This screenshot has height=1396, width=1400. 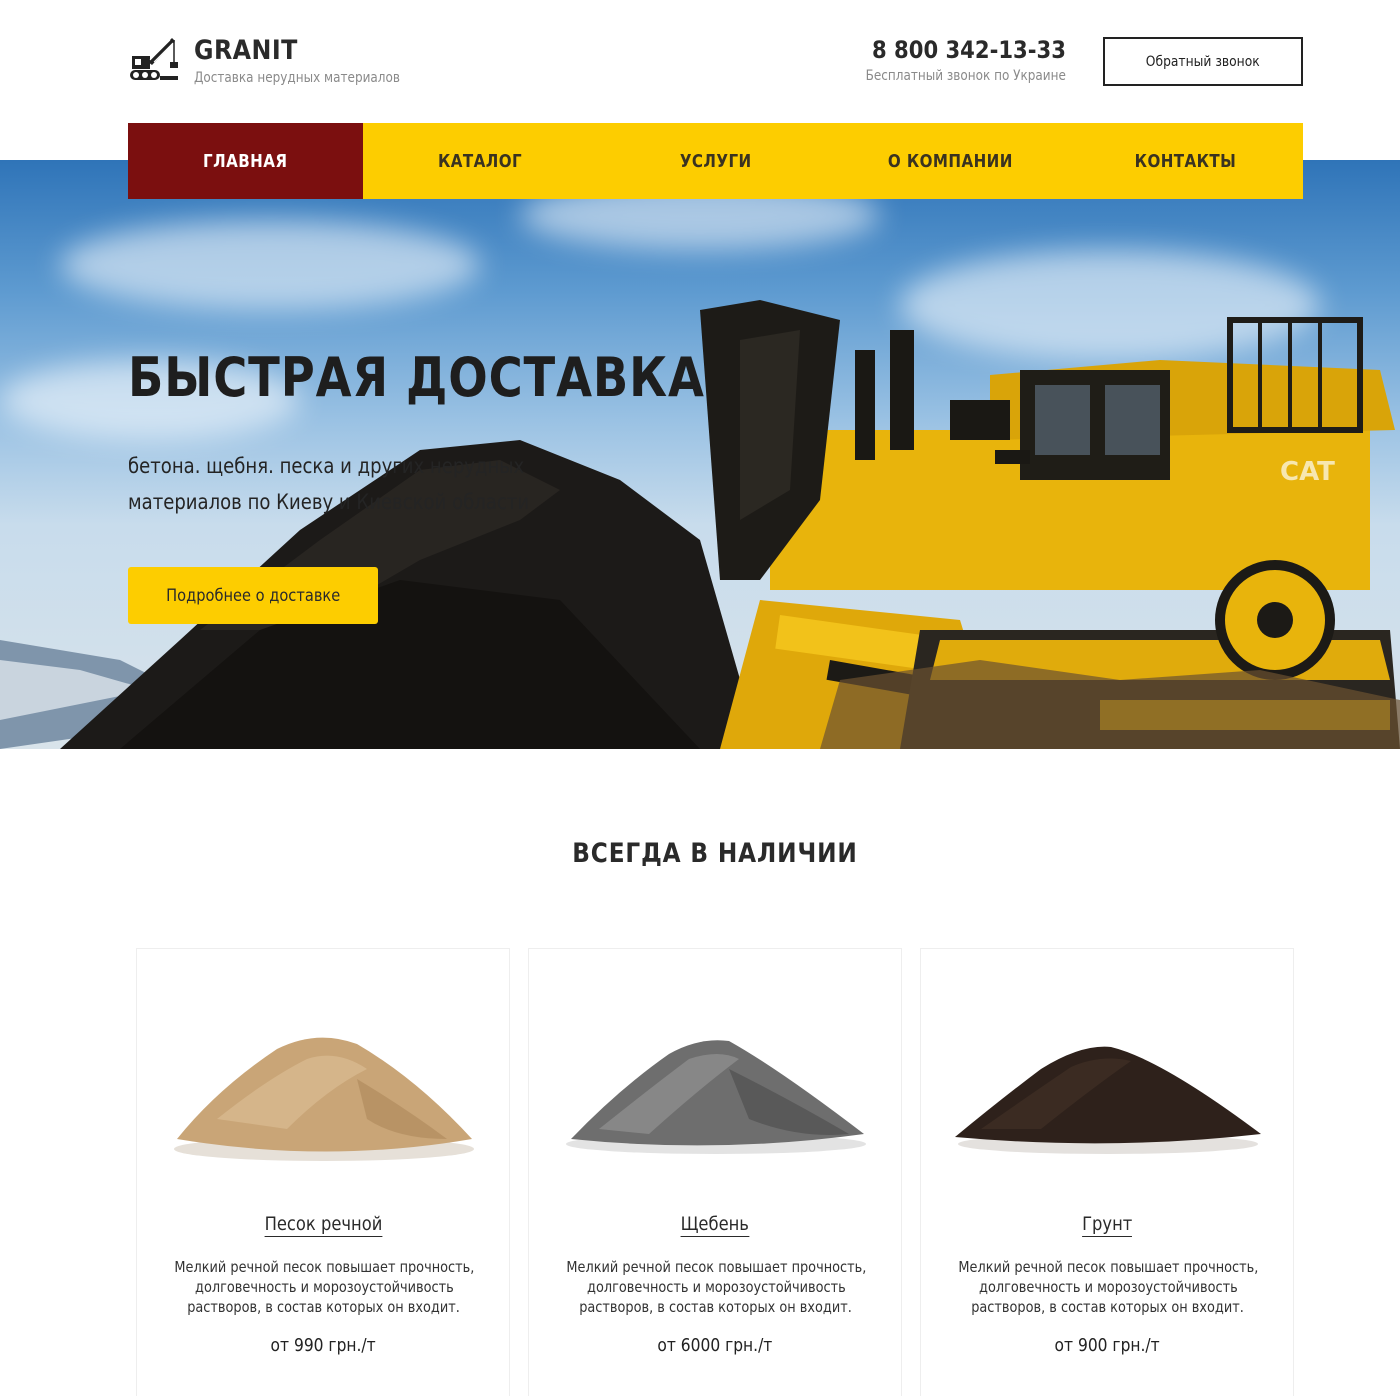 I want to click on nav-item-label: УСЛУГИ, so click(x=715, y=161).